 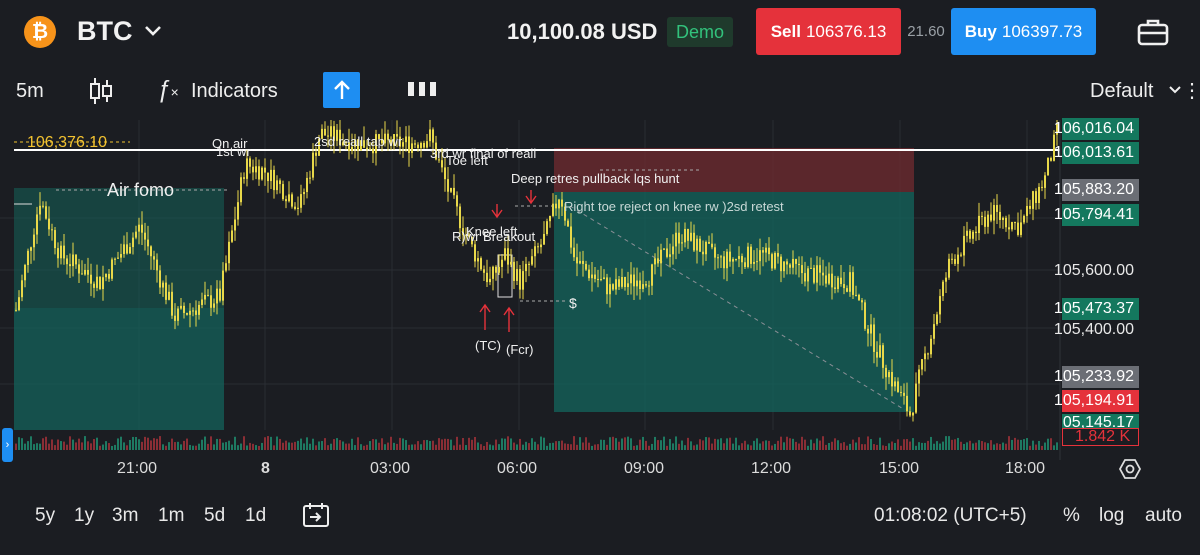 What do you see at coordinates (1153, 32) in the screenshot?
I see `portfolio-briefcase-icon` at bounding box center [1153, 32].